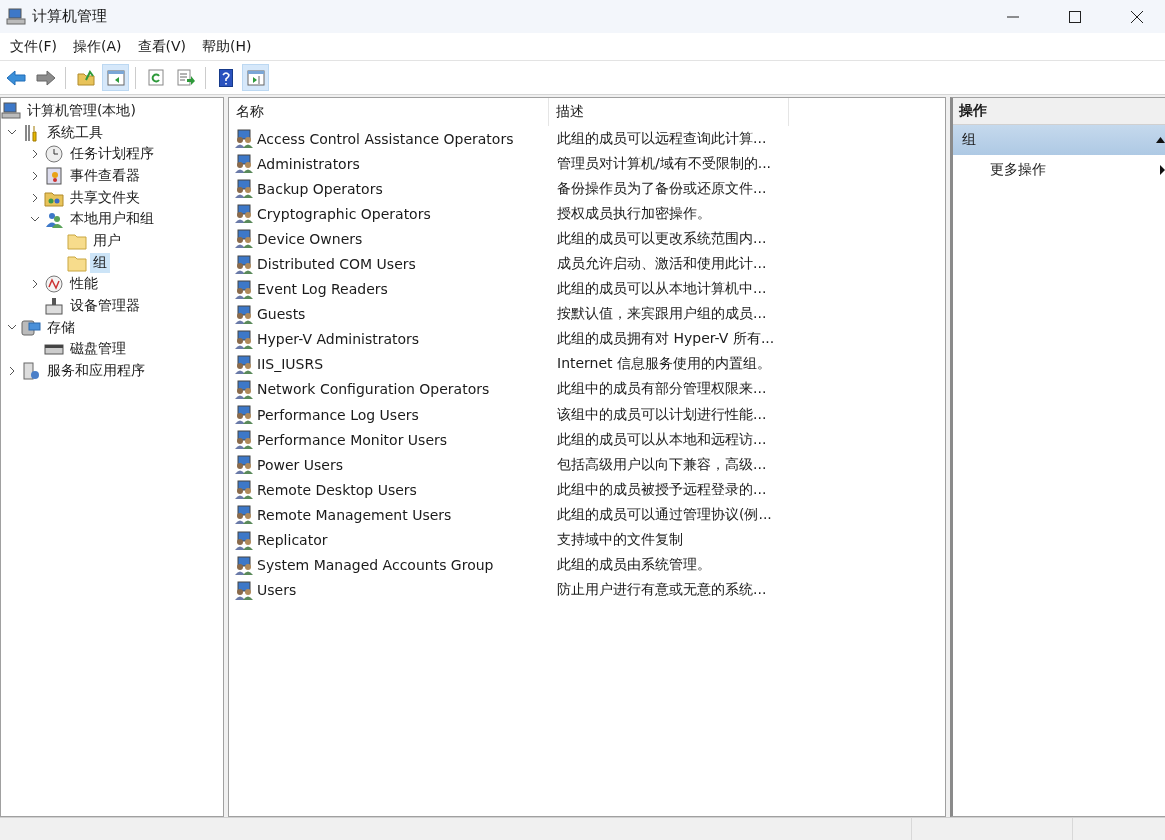 This screenshot has height=840, width=1165. I want to click on group-name: Hyper-V Administrators, so click(338, 339).